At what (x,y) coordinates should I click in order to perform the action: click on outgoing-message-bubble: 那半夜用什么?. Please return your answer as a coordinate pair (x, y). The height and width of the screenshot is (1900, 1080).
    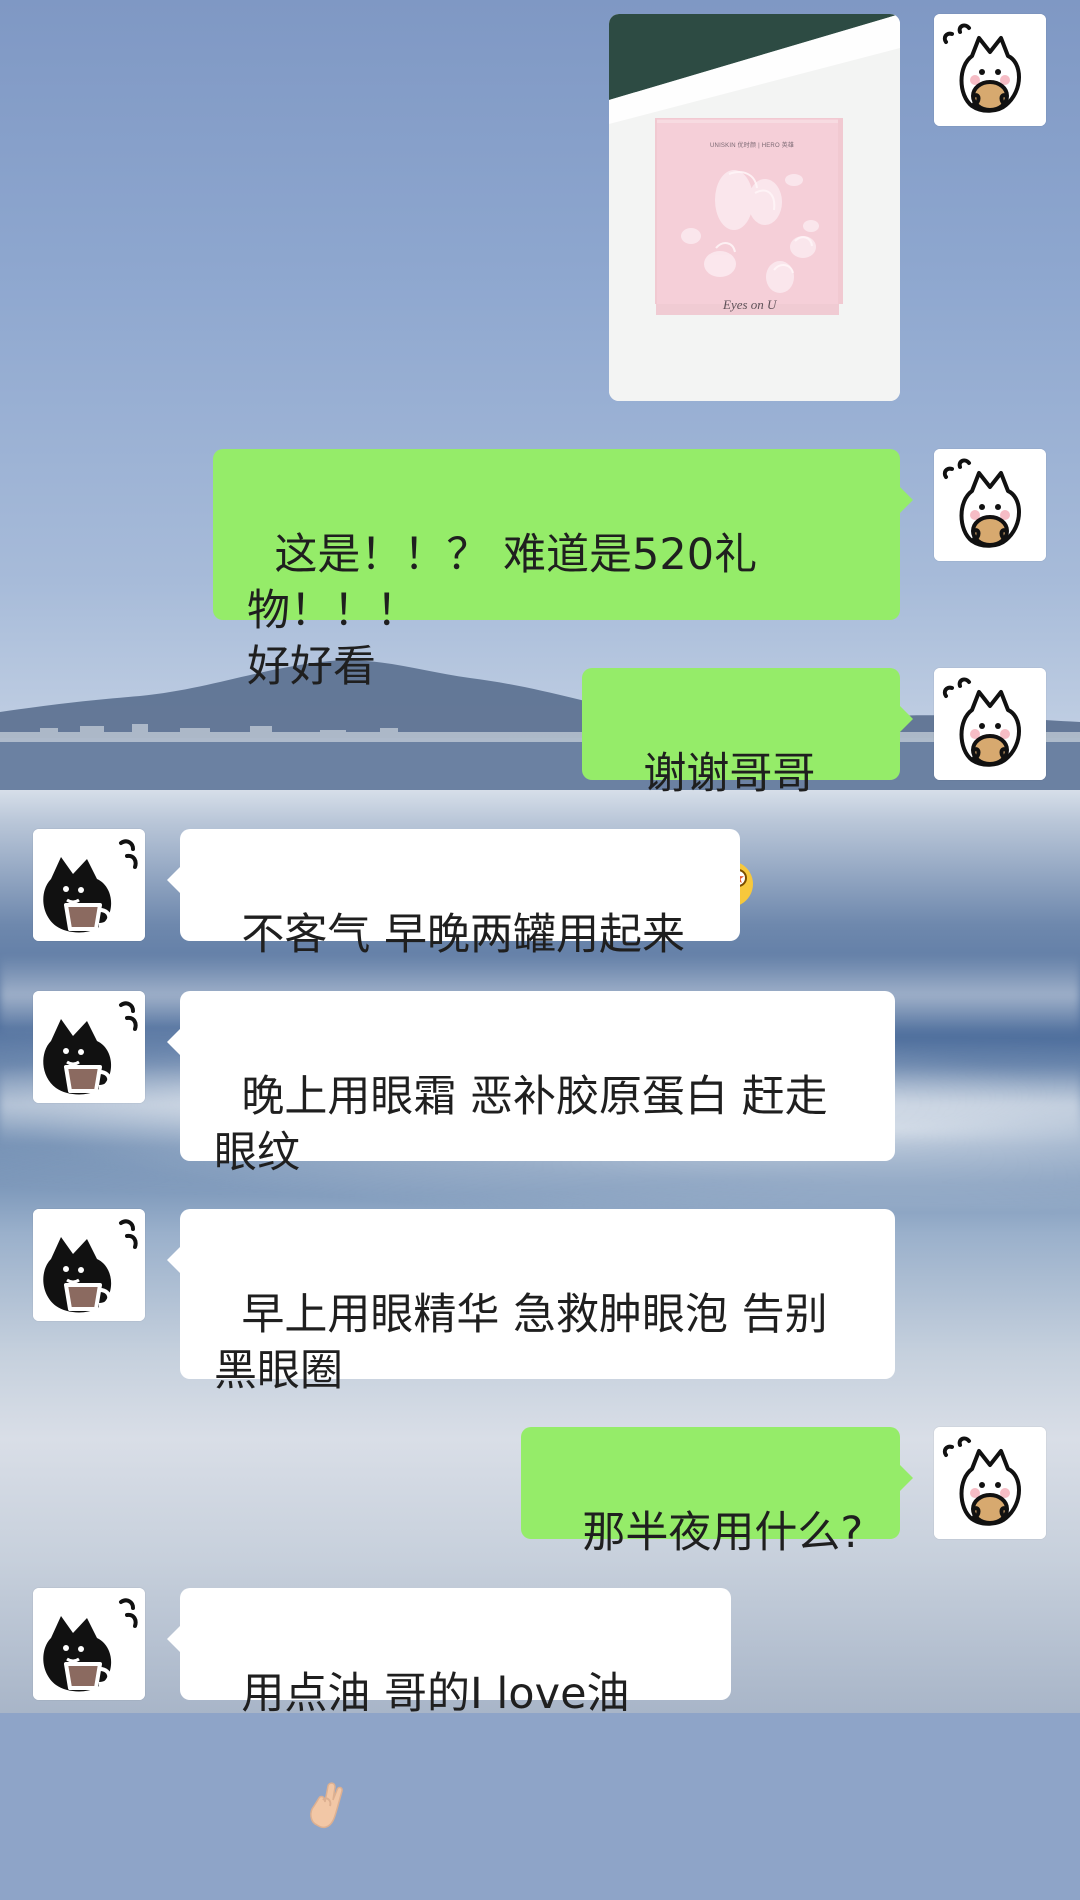
    Looking at the image, I should click on (717, 1492).